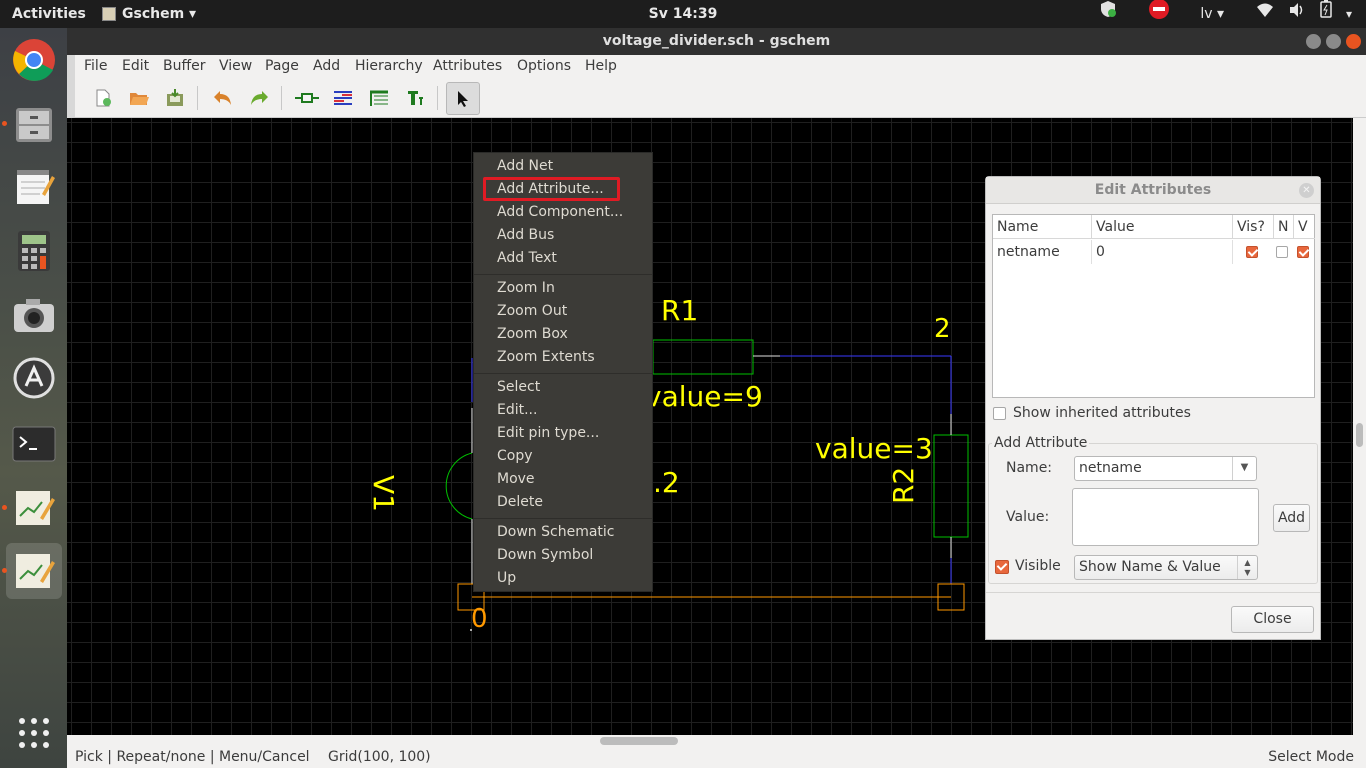 The width and height of the screenshot is (1366, 768). Describe the element at coordinates (1165, 517) in the screenshot. I see `value-textarea` at that location.